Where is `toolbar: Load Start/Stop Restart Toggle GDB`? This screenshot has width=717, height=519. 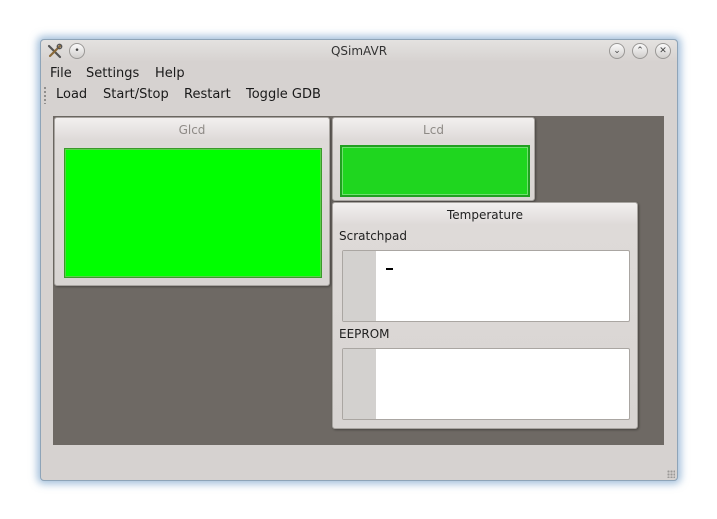
toolbar: Load Start/Stop Restart Toggle GDB is located at coordinates (359, 95).